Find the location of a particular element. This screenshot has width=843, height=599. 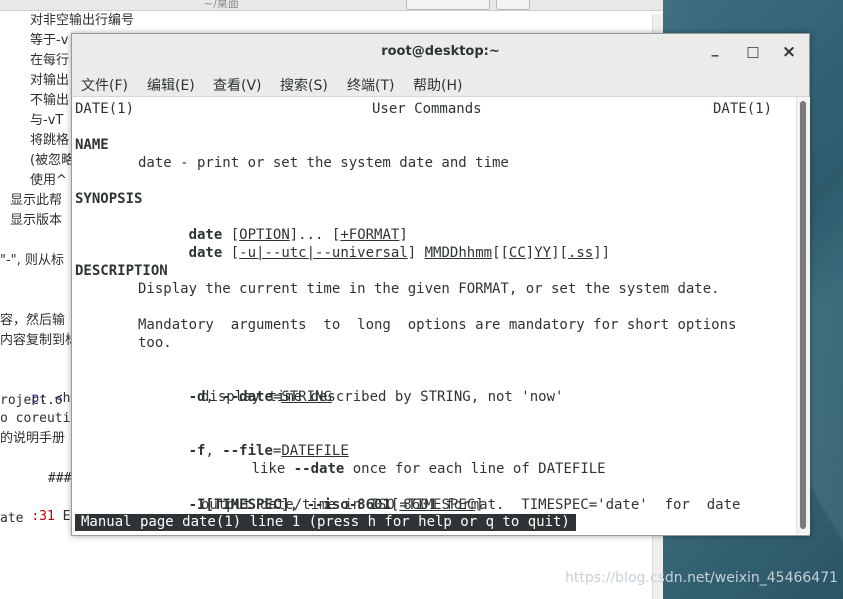

menu-terminal: 终端(T) is located at coordinates (370, 85).